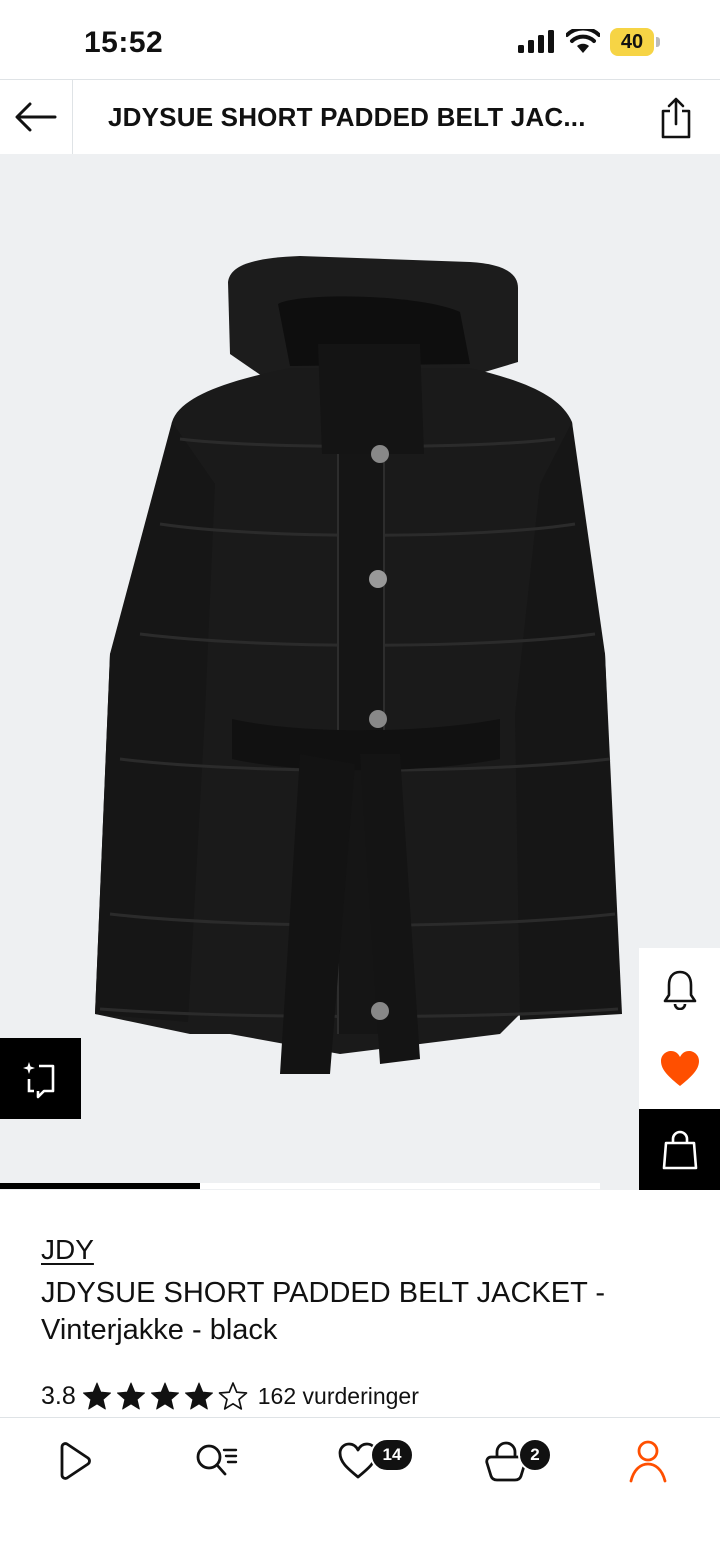  I want to click on nav-profile, so click(648, 1461).